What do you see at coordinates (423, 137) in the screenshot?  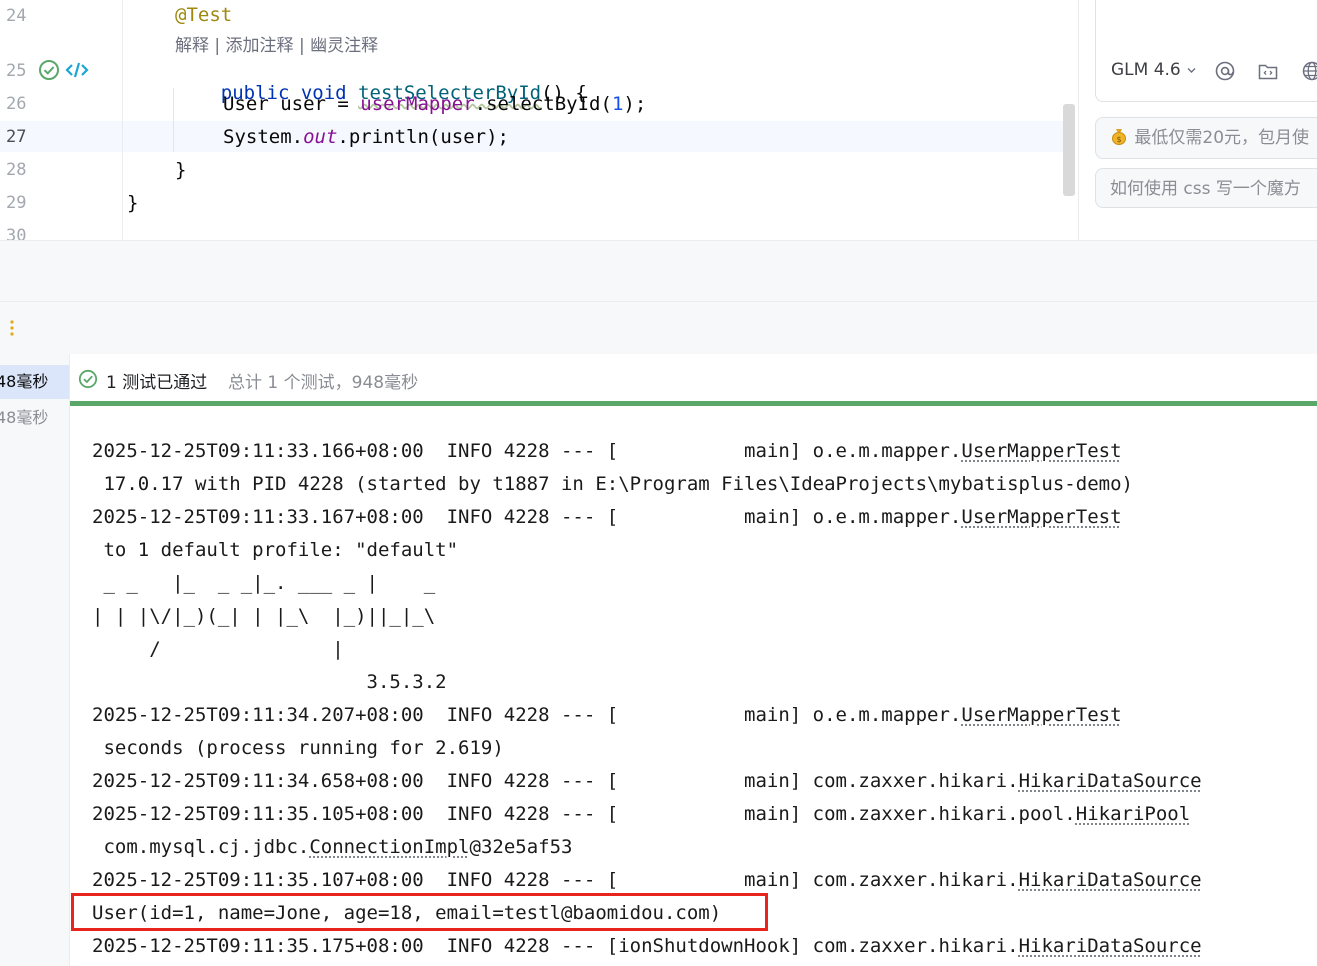 I see `code-text: .println(user);` at bounding box center [423, 137].